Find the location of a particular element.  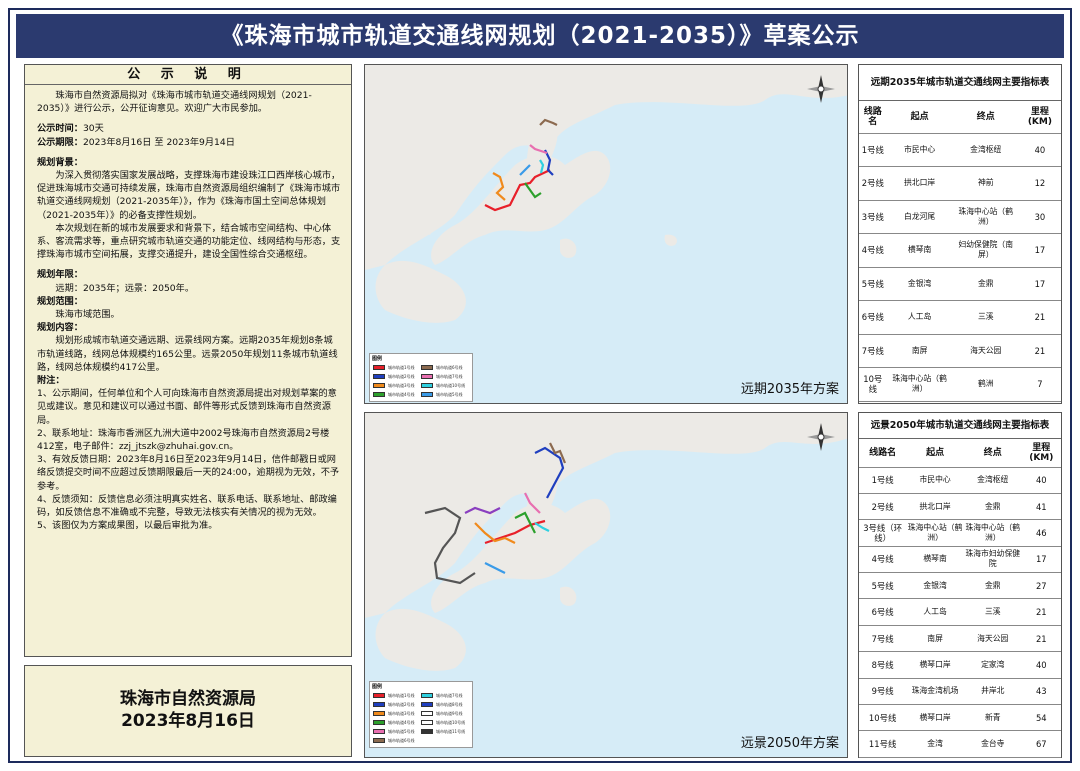

table-cell: 金湾 is located at coordinates (935, 744).